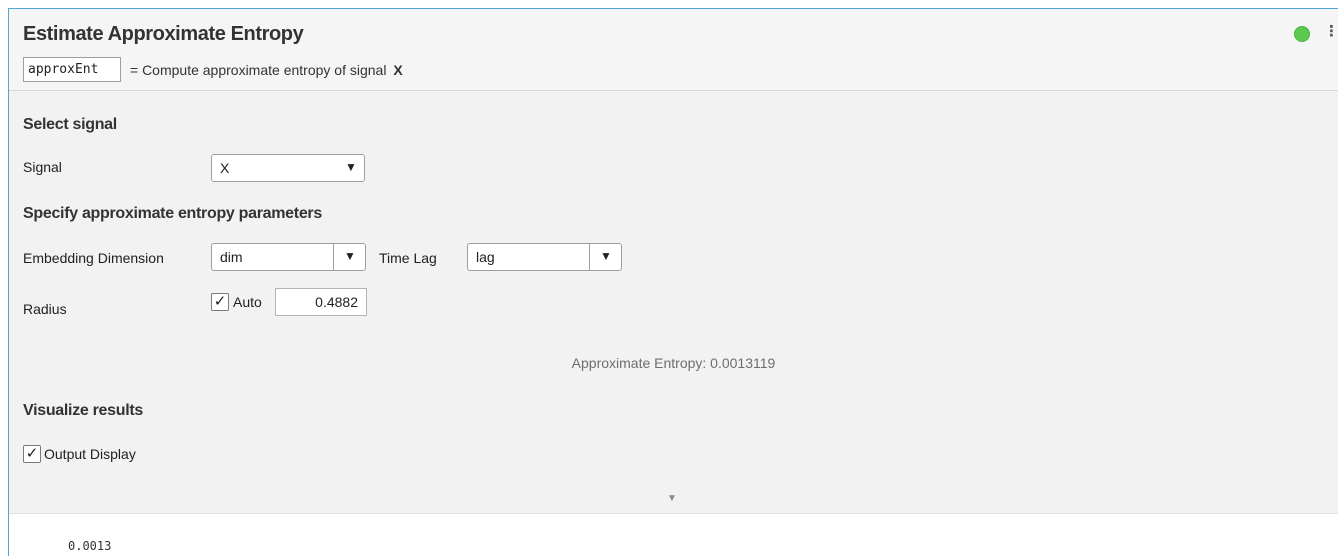 This screenshot has height=557, width=1338. What do you see at coordinates (220, 302) in the screenshot?
I see `auto-radius-checkbox: ✓` at bounding box center [220, 302].